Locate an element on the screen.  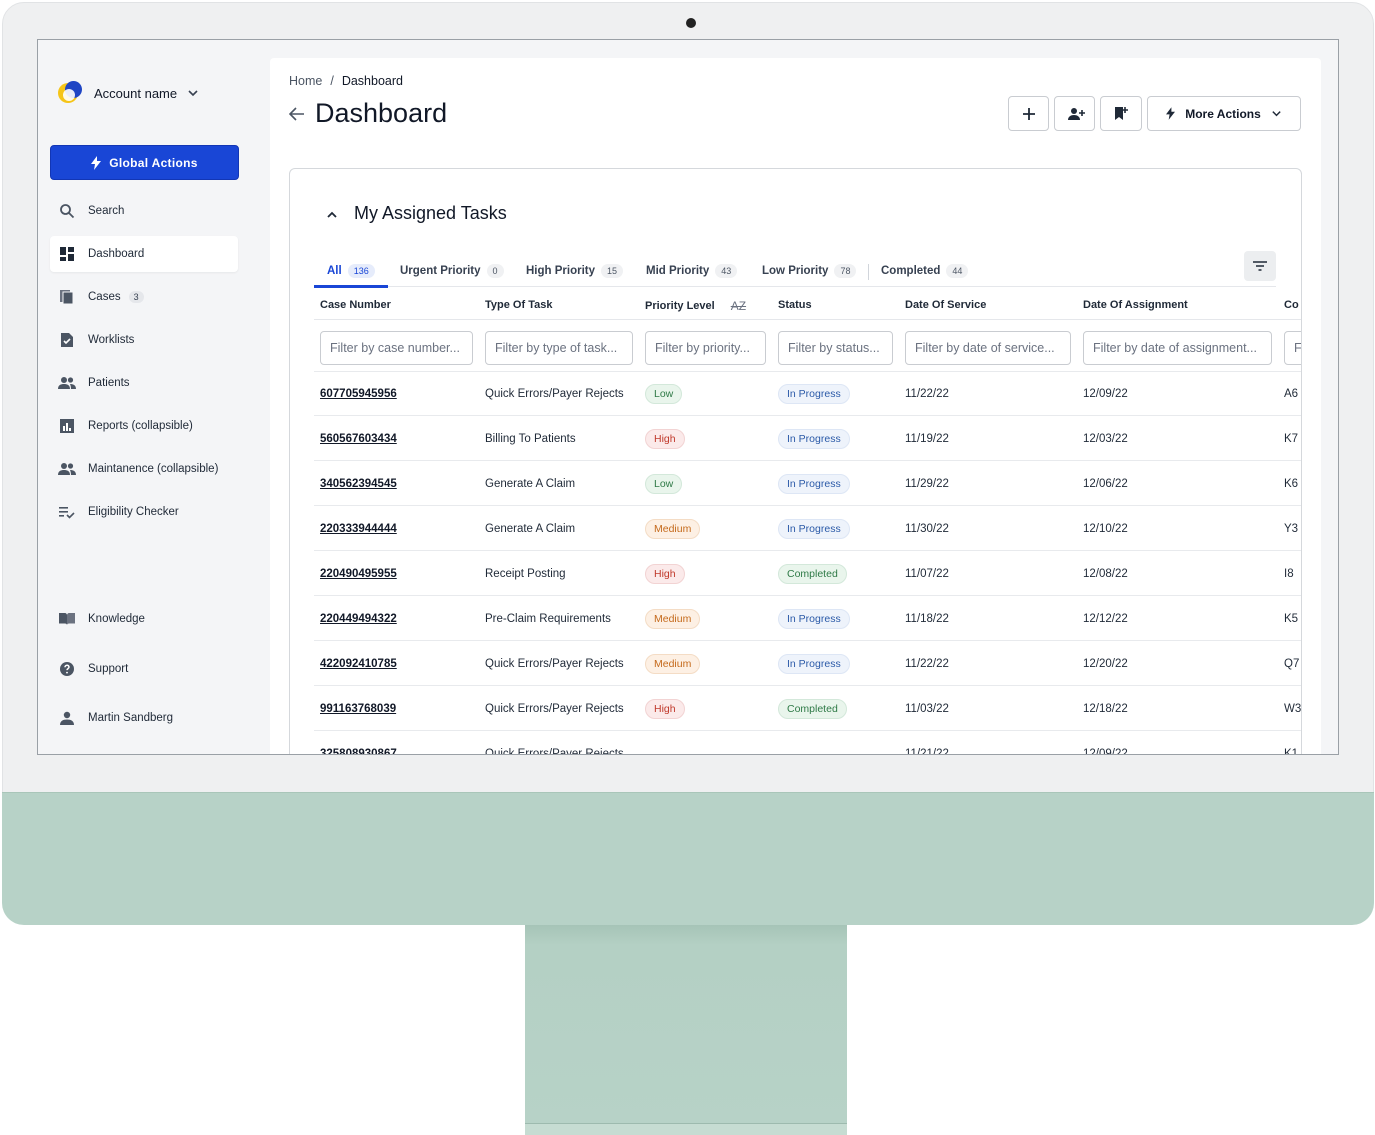
sidebar-item-cases: Cases 3 is located at coordinates (144, 297).